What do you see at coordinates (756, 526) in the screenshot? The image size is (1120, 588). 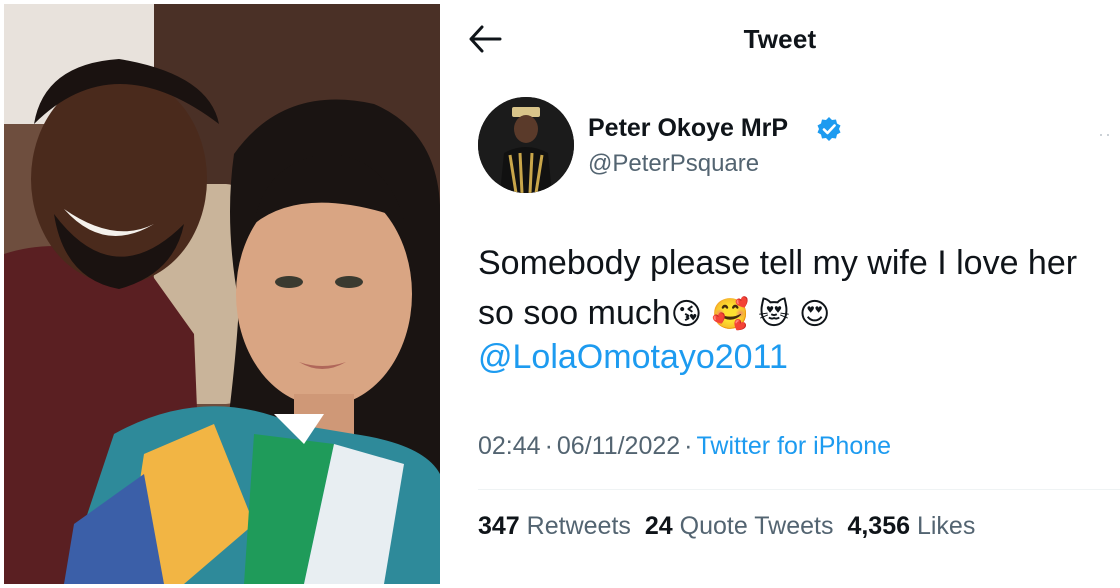 I see `quote-tweets-label: Quote Tweets` at bounding box center [756, 526].